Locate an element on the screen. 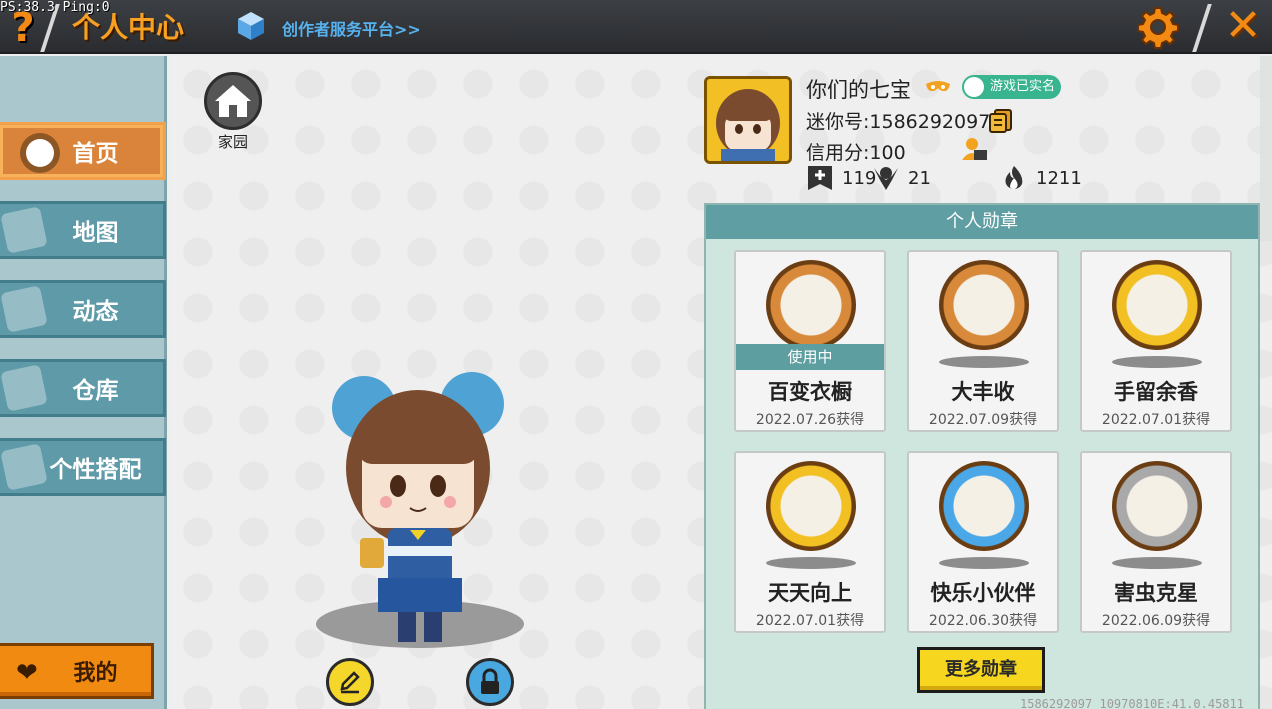 The width and height of the screenshot is (1272, 709). mini-id: 迷你号:1586292097 is located at coordinates (898, 122).